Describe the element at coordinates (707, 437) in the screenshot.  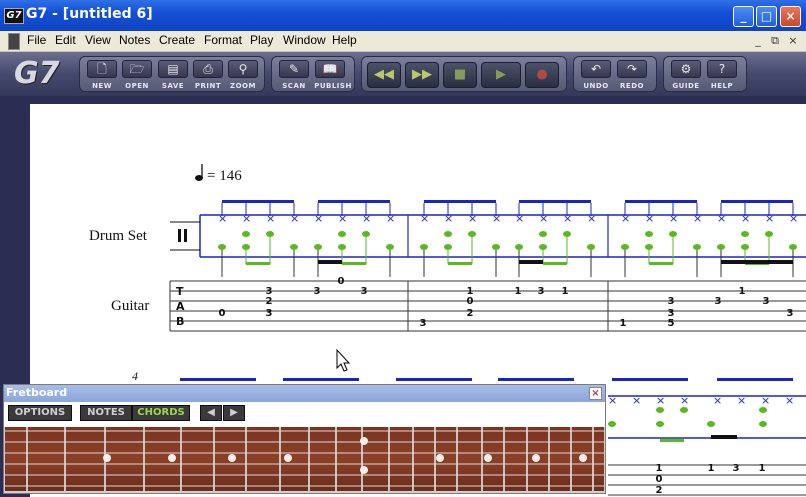
I see `system2-visible-measure: 1 1 3 1 0 2 × × × × × × × ×` at that location.